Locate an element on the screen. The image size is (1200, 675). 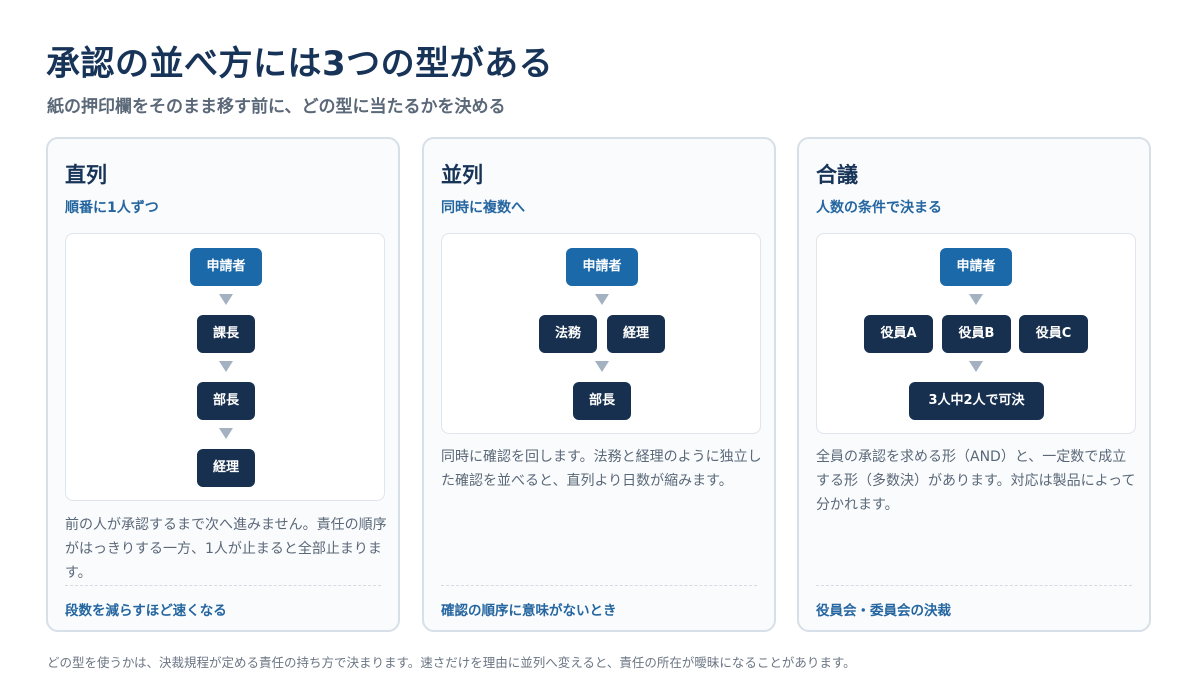
card-footer: 確認の順序に意味がないとき is located at coordinates (529, 611).